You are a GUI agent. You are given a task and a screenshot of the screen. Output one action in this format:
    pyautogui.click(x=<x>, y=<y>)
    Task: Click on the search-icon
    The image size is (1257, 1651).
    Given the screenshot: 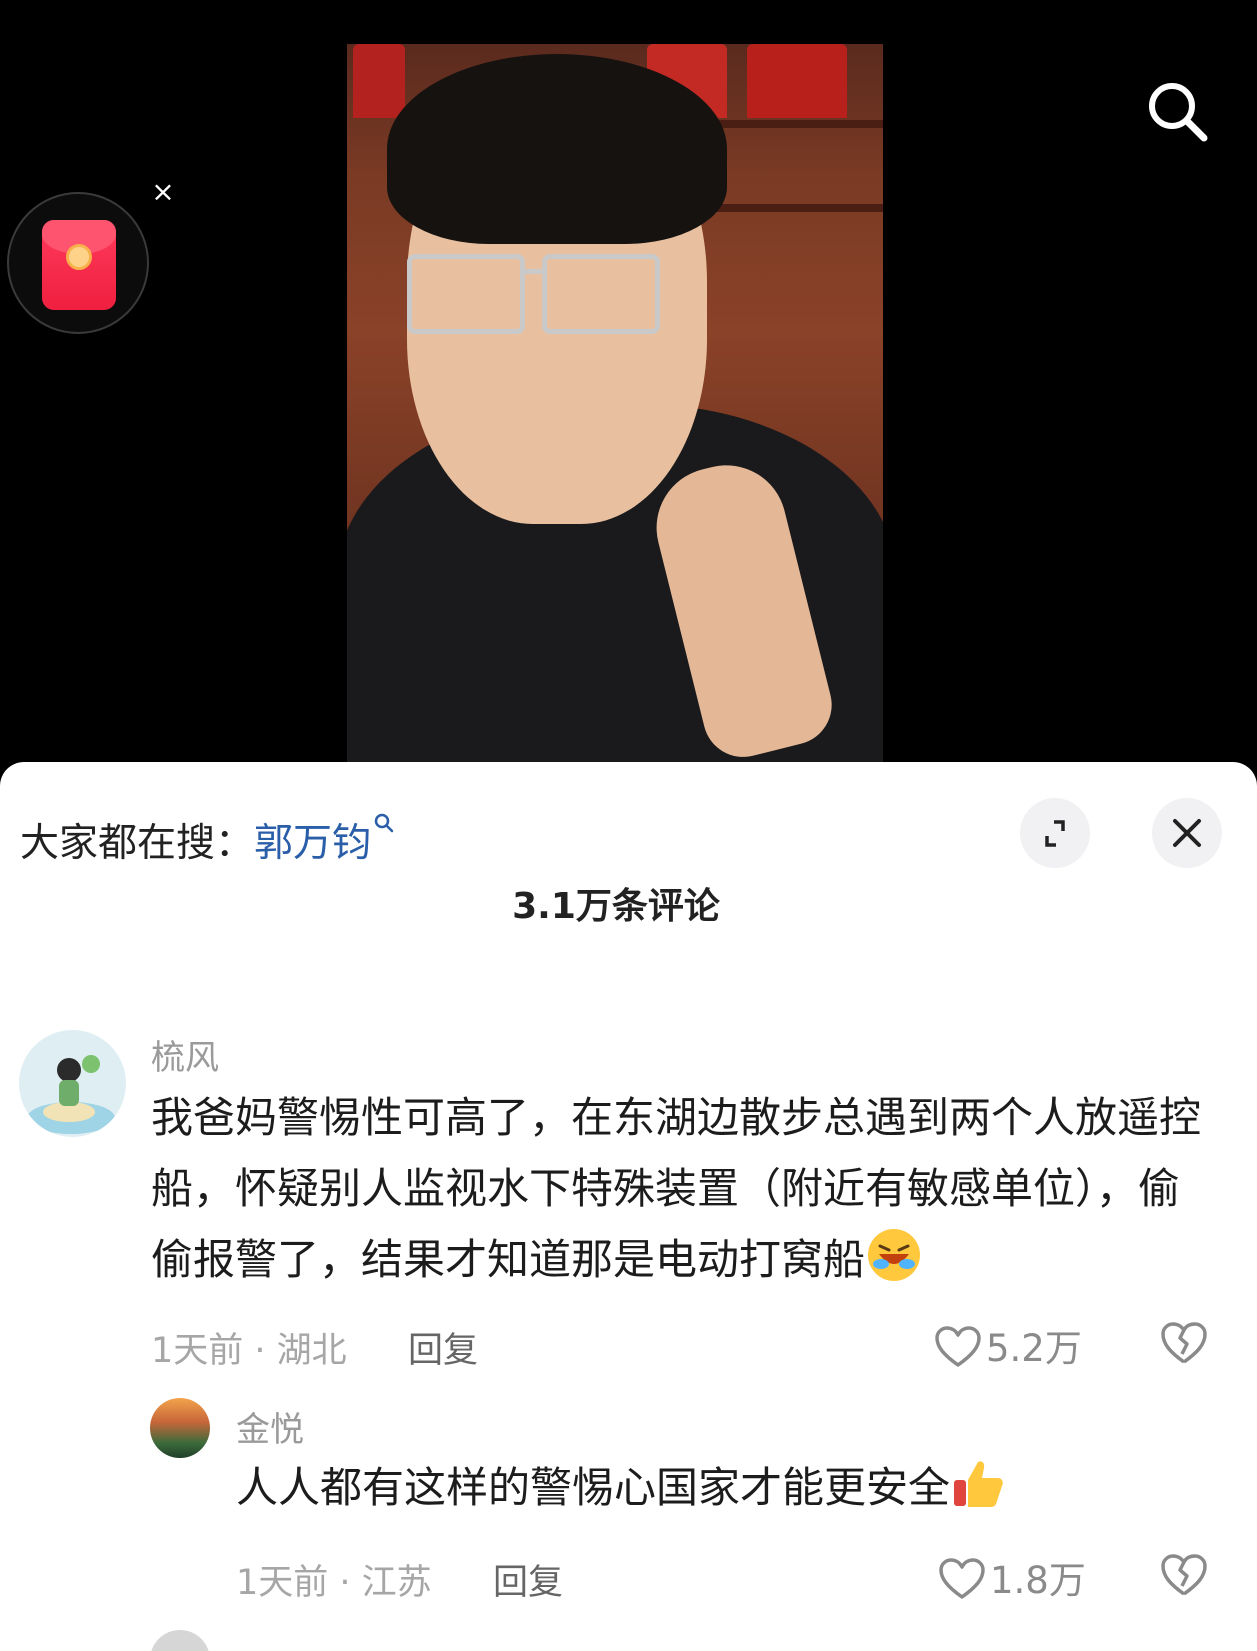 What is the action you would take?
    pyautogui.click(x=1178, y=112)
    